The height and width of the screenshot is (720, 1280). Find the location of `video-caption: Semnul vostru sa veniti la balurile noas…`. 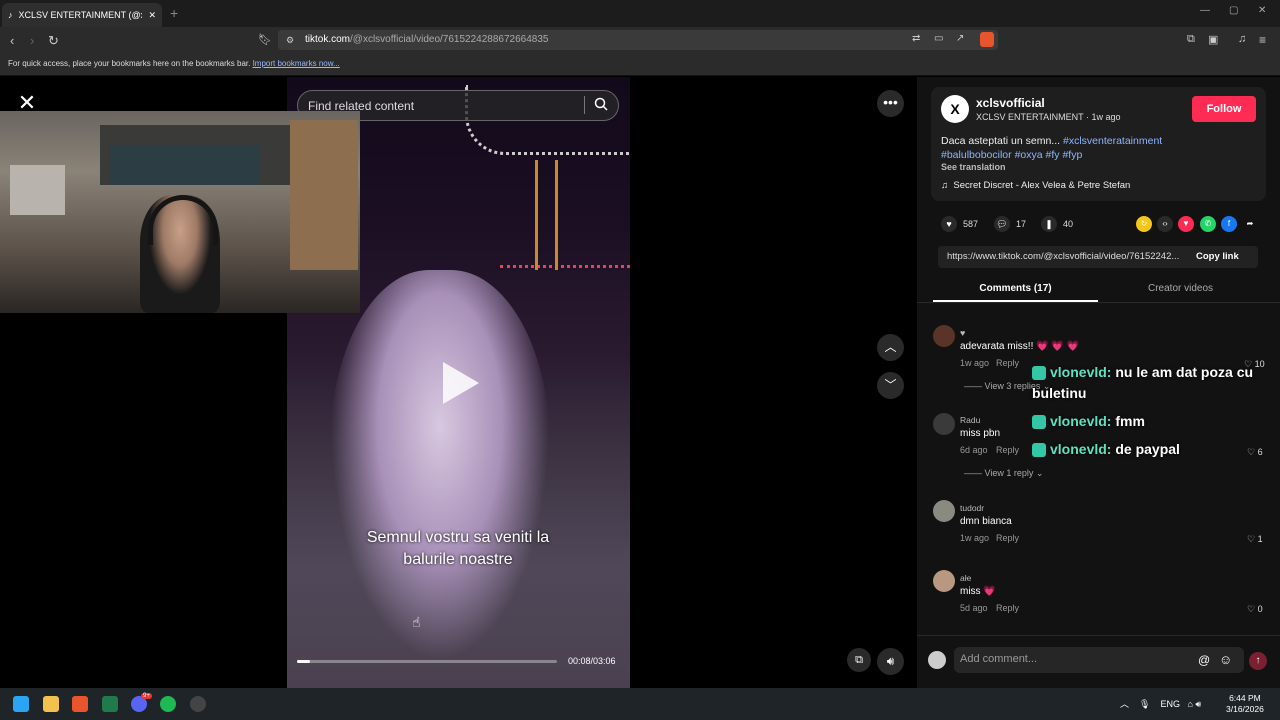

video-caption: Semnul vostru sa veniti la balurile noas… is located at coordinates (458, 549).